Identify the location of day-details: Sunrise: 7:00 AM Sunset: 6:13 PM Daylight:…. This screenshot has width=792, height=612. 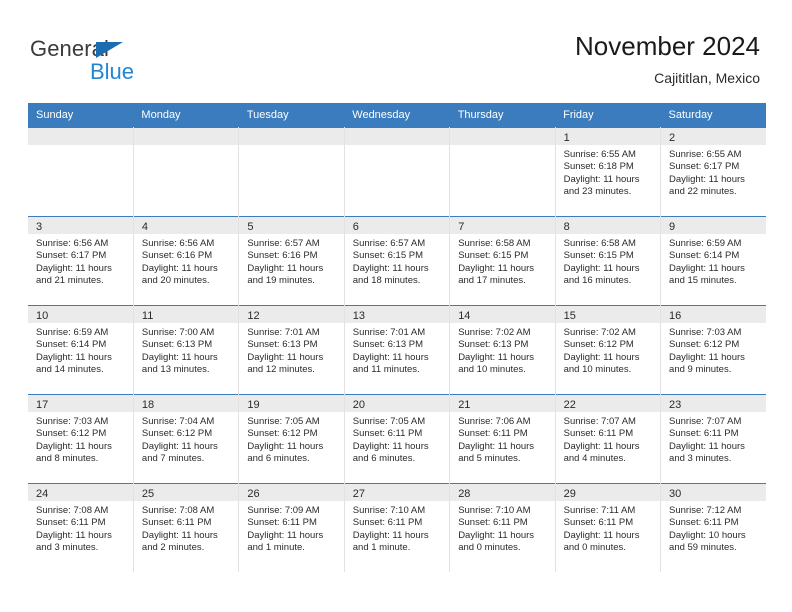
(186, 350).